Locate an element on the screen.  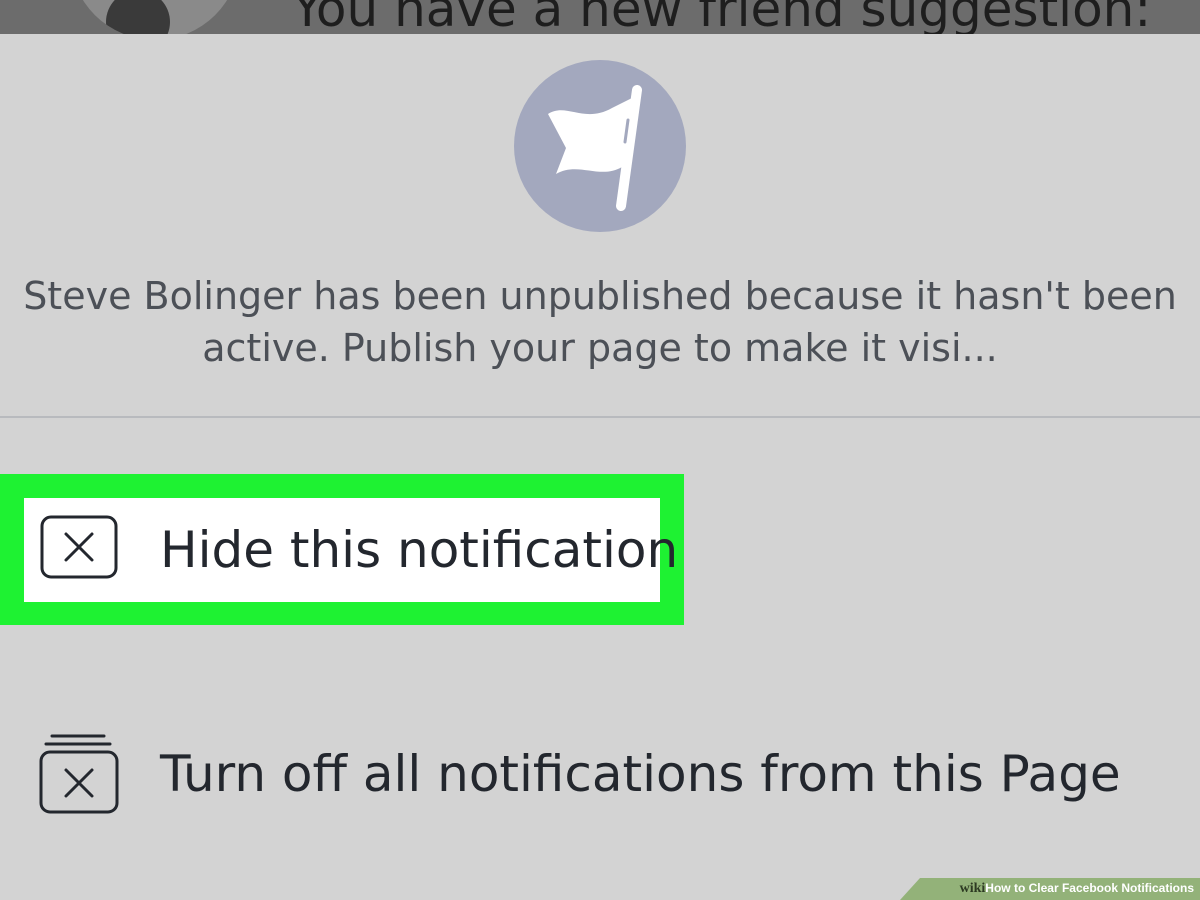
top-notification-text: You have a new friend suggestion: is located at coordinates (722, 17).